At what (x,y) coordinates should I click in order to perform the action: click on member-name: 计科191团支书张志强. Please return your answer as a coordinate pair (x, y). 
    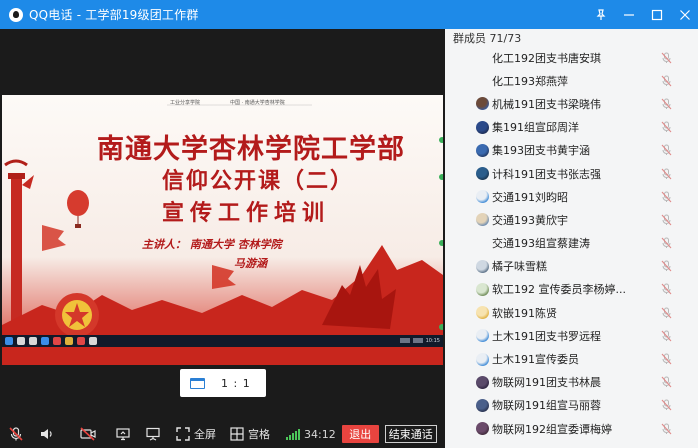
    Looking at the image, I should click on (546, 174).